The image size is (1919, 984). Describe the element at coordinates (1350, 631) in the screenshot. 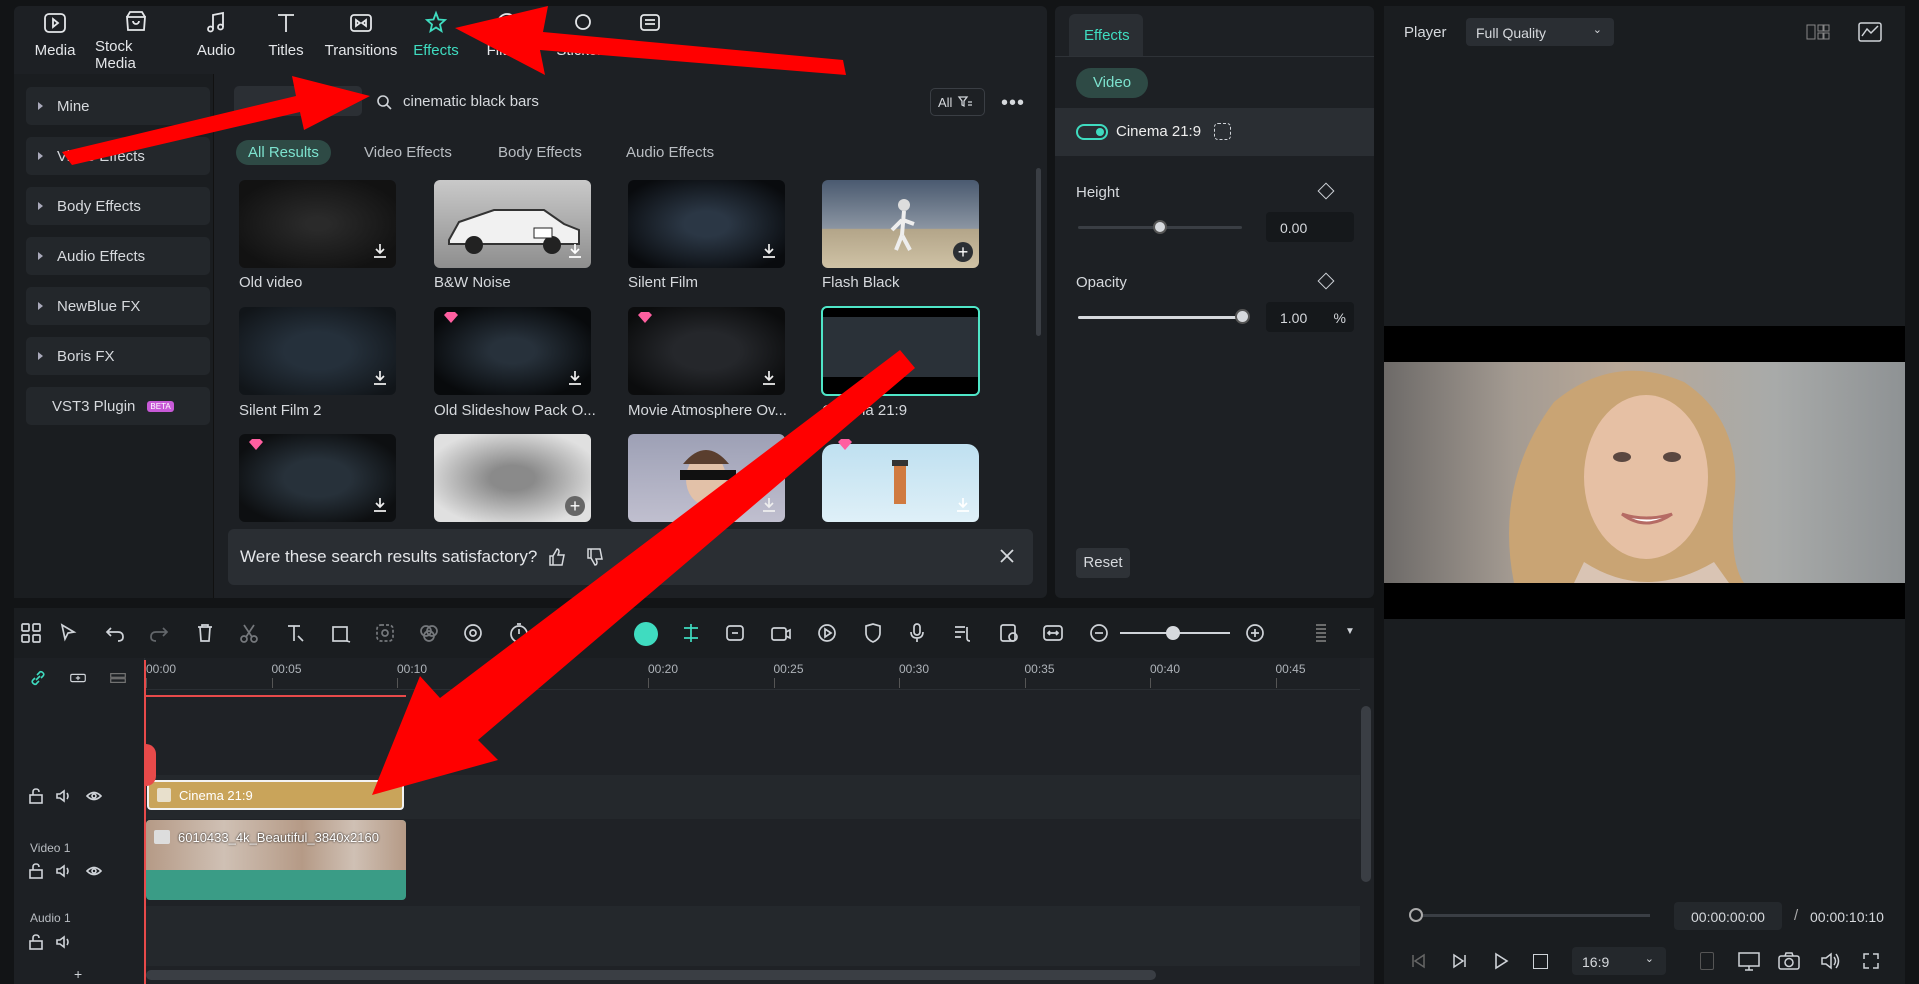

I see `chevron-down-icon: ▼` at that location.